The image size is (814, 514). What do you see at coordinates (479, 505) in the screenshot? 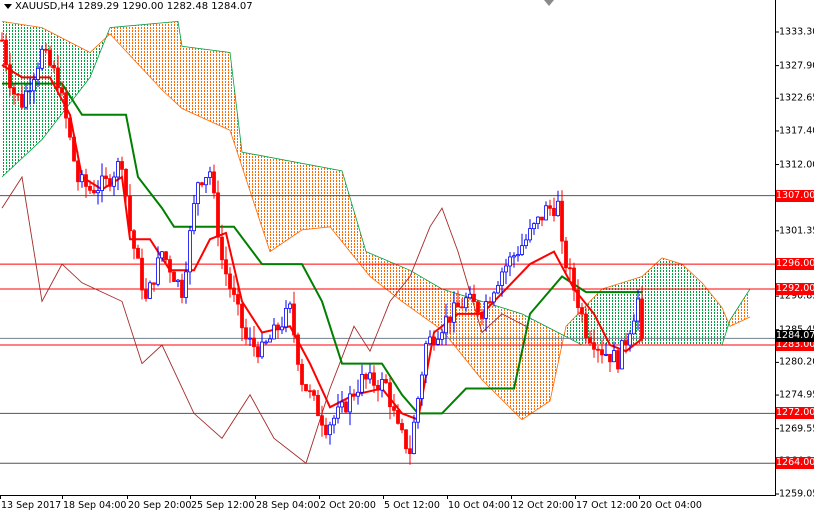
I see `time-tick-label: 10 Oct 04:00` at bounding box center [479, 505].